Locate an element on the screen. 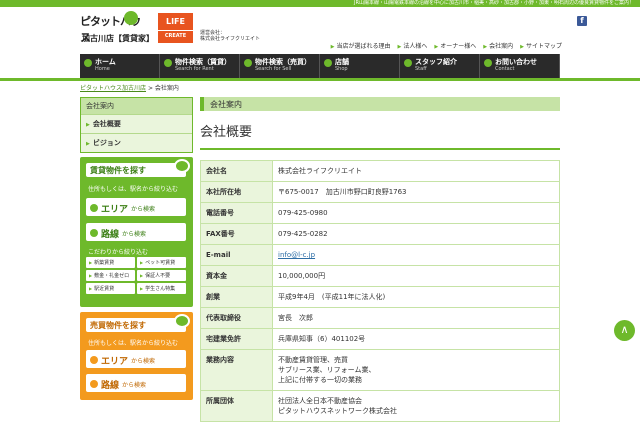 The width and height of the screenshot is (640, 422). cond-student: 学生さん特集 is located at coordinates (161, 288).